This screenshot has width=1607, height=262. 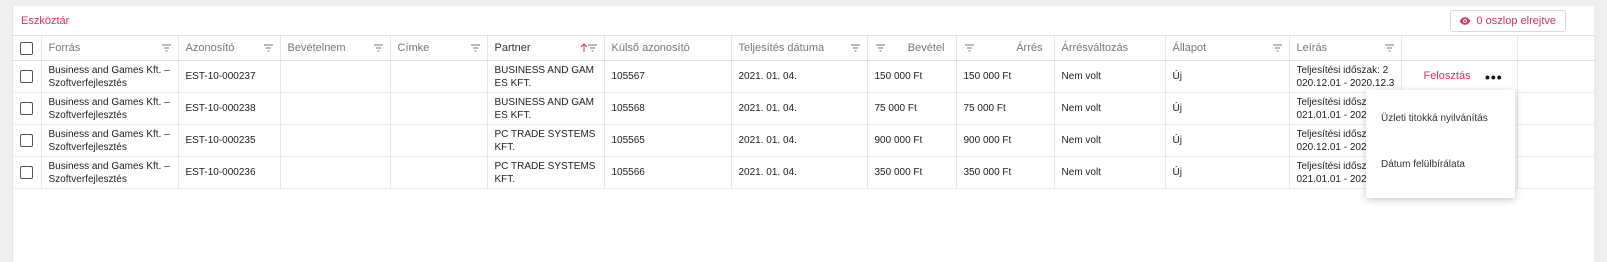 What do you see at coordinates (229, 140) in the screenshot?
I see `cell-azonosito: EST-10-000235` at bounding box center [229, 140].